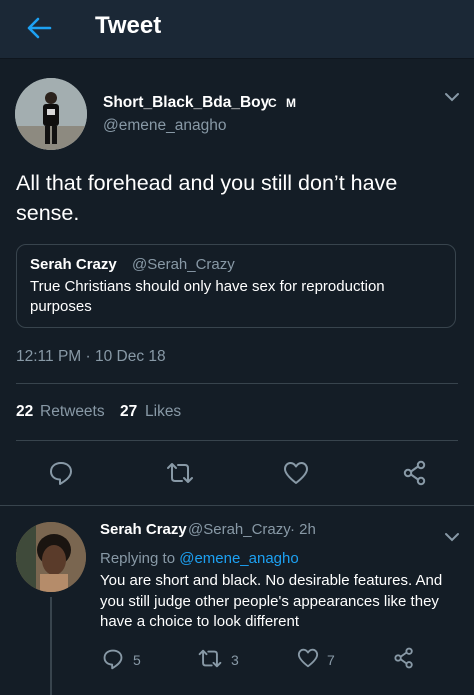 This screenshot has width=474, height=695. Describe the element at coordinates (239, 558) in the screenshot. I see `replying-to-link: @emene_anagho` at that location.